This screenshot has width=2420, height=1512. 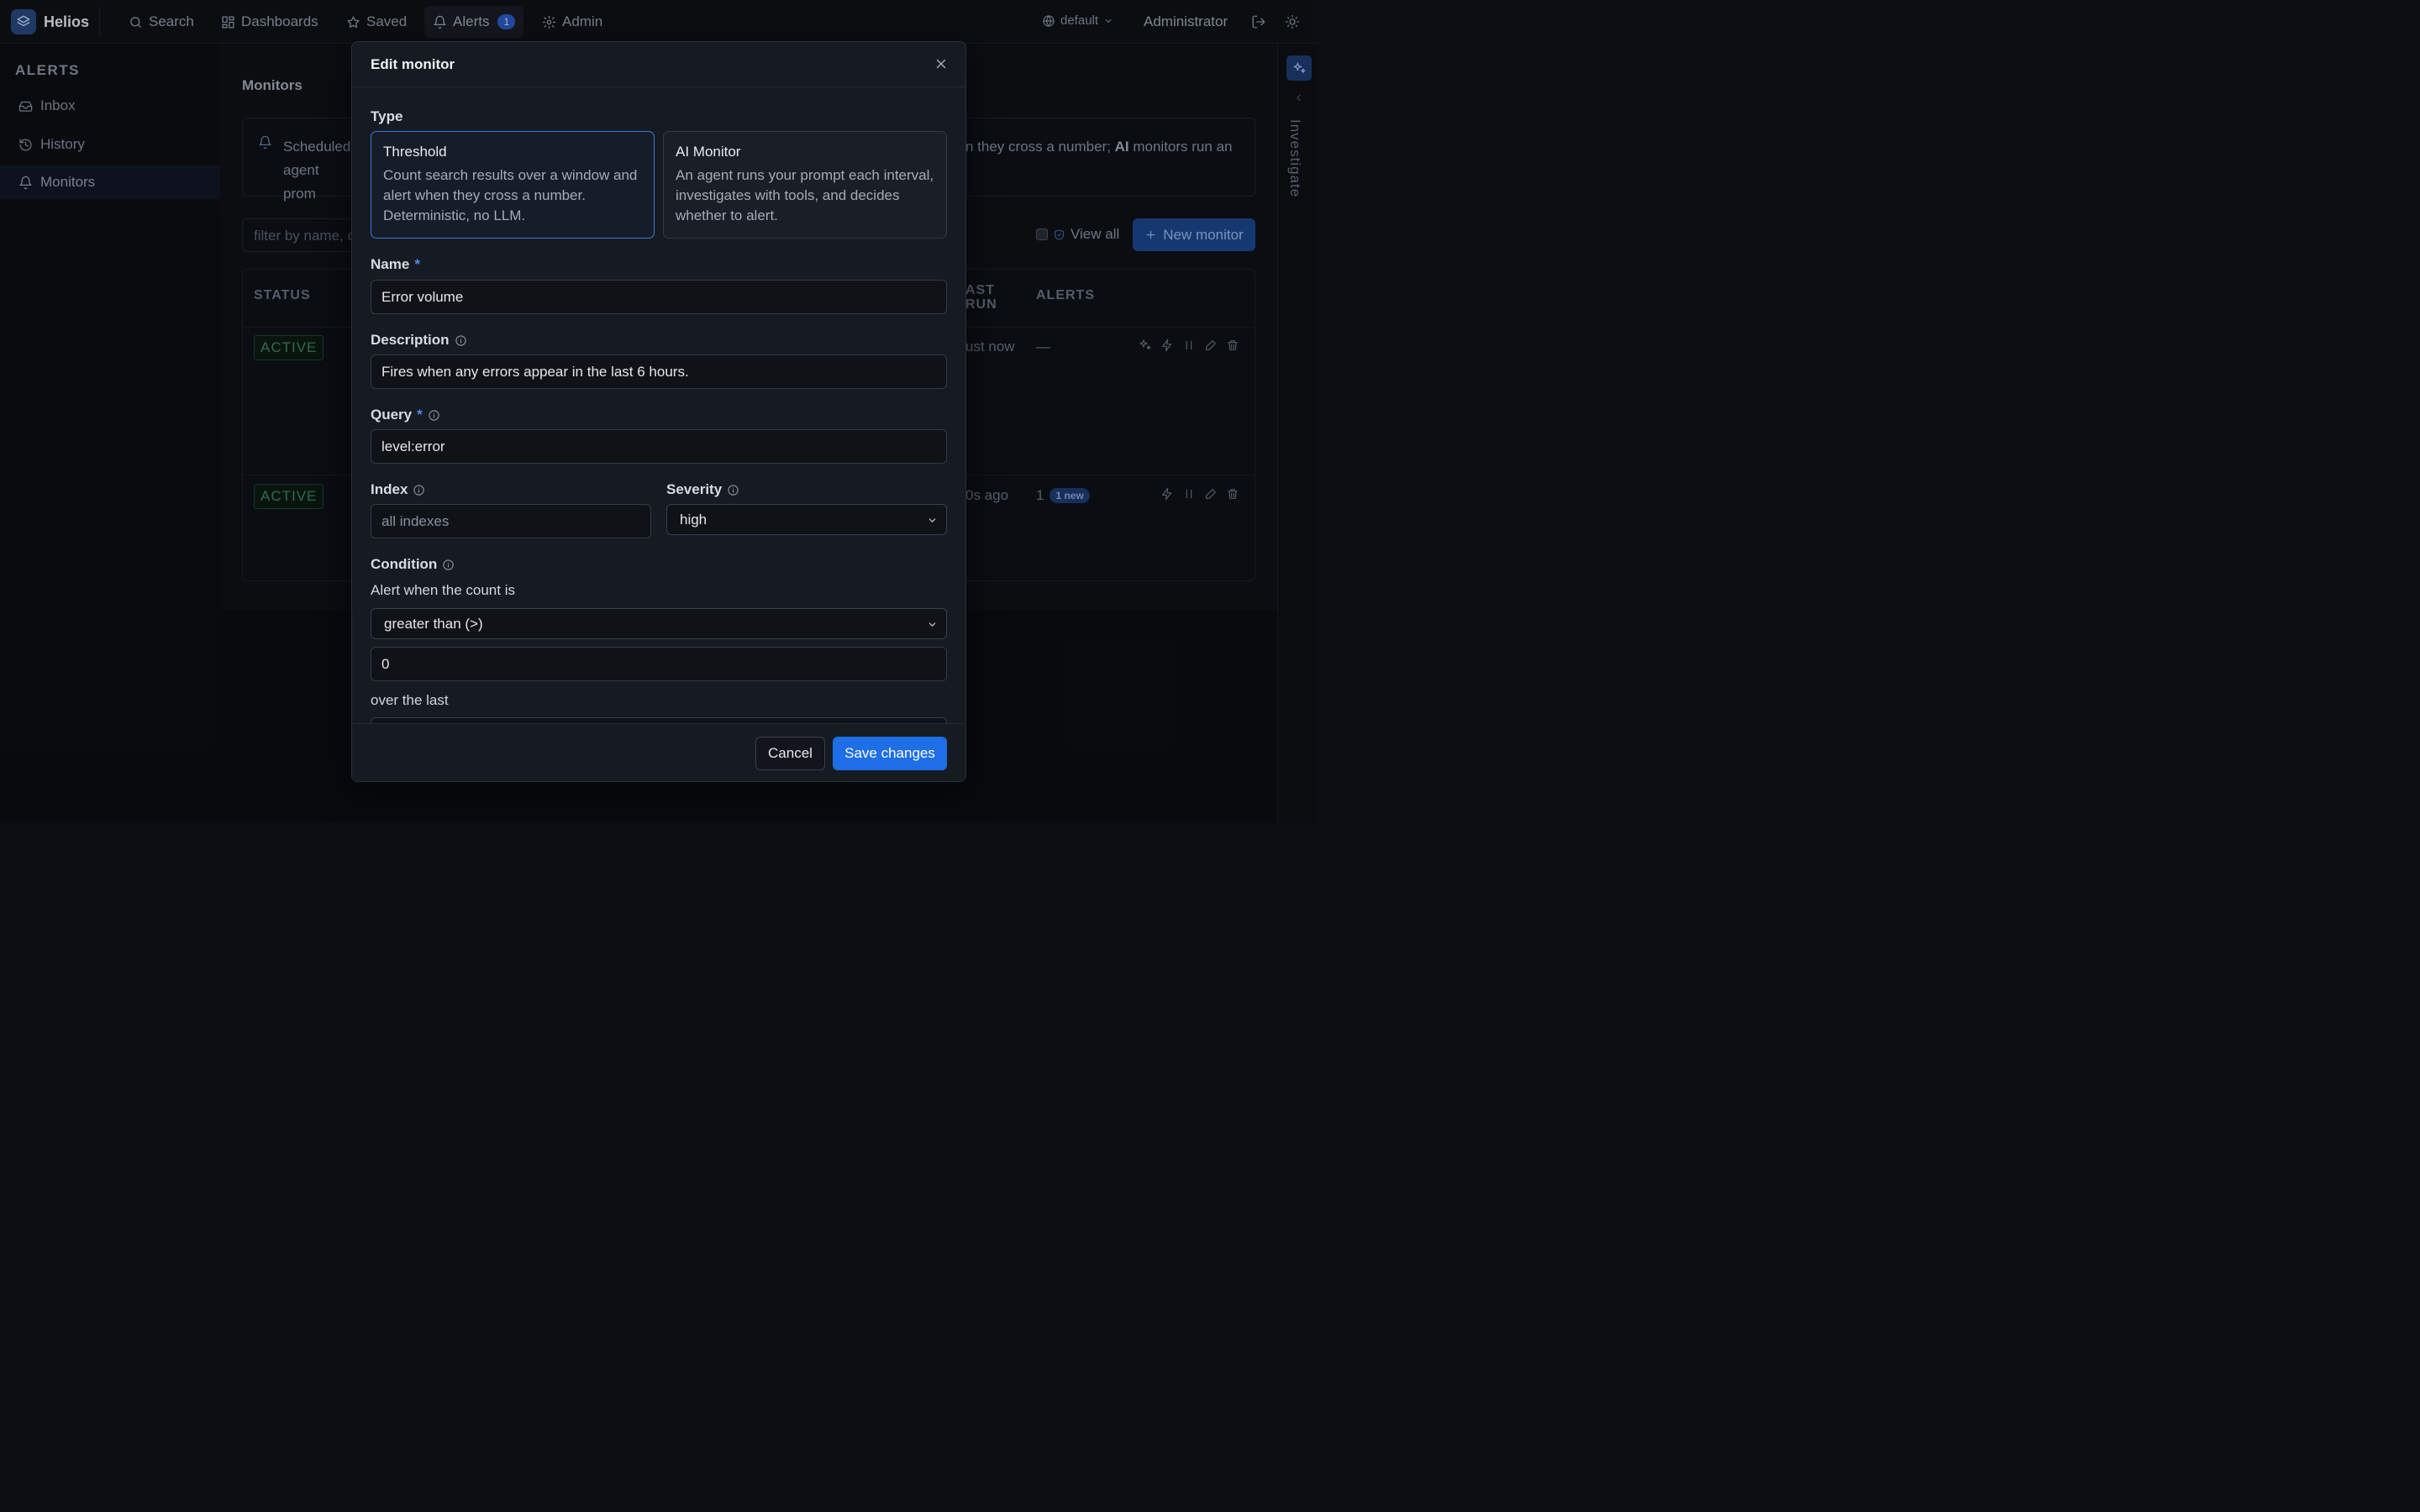 What do you see at coordinates (390, 489) in the screenshot?
I see `label-text: Index` at bounding box center [390, 489].